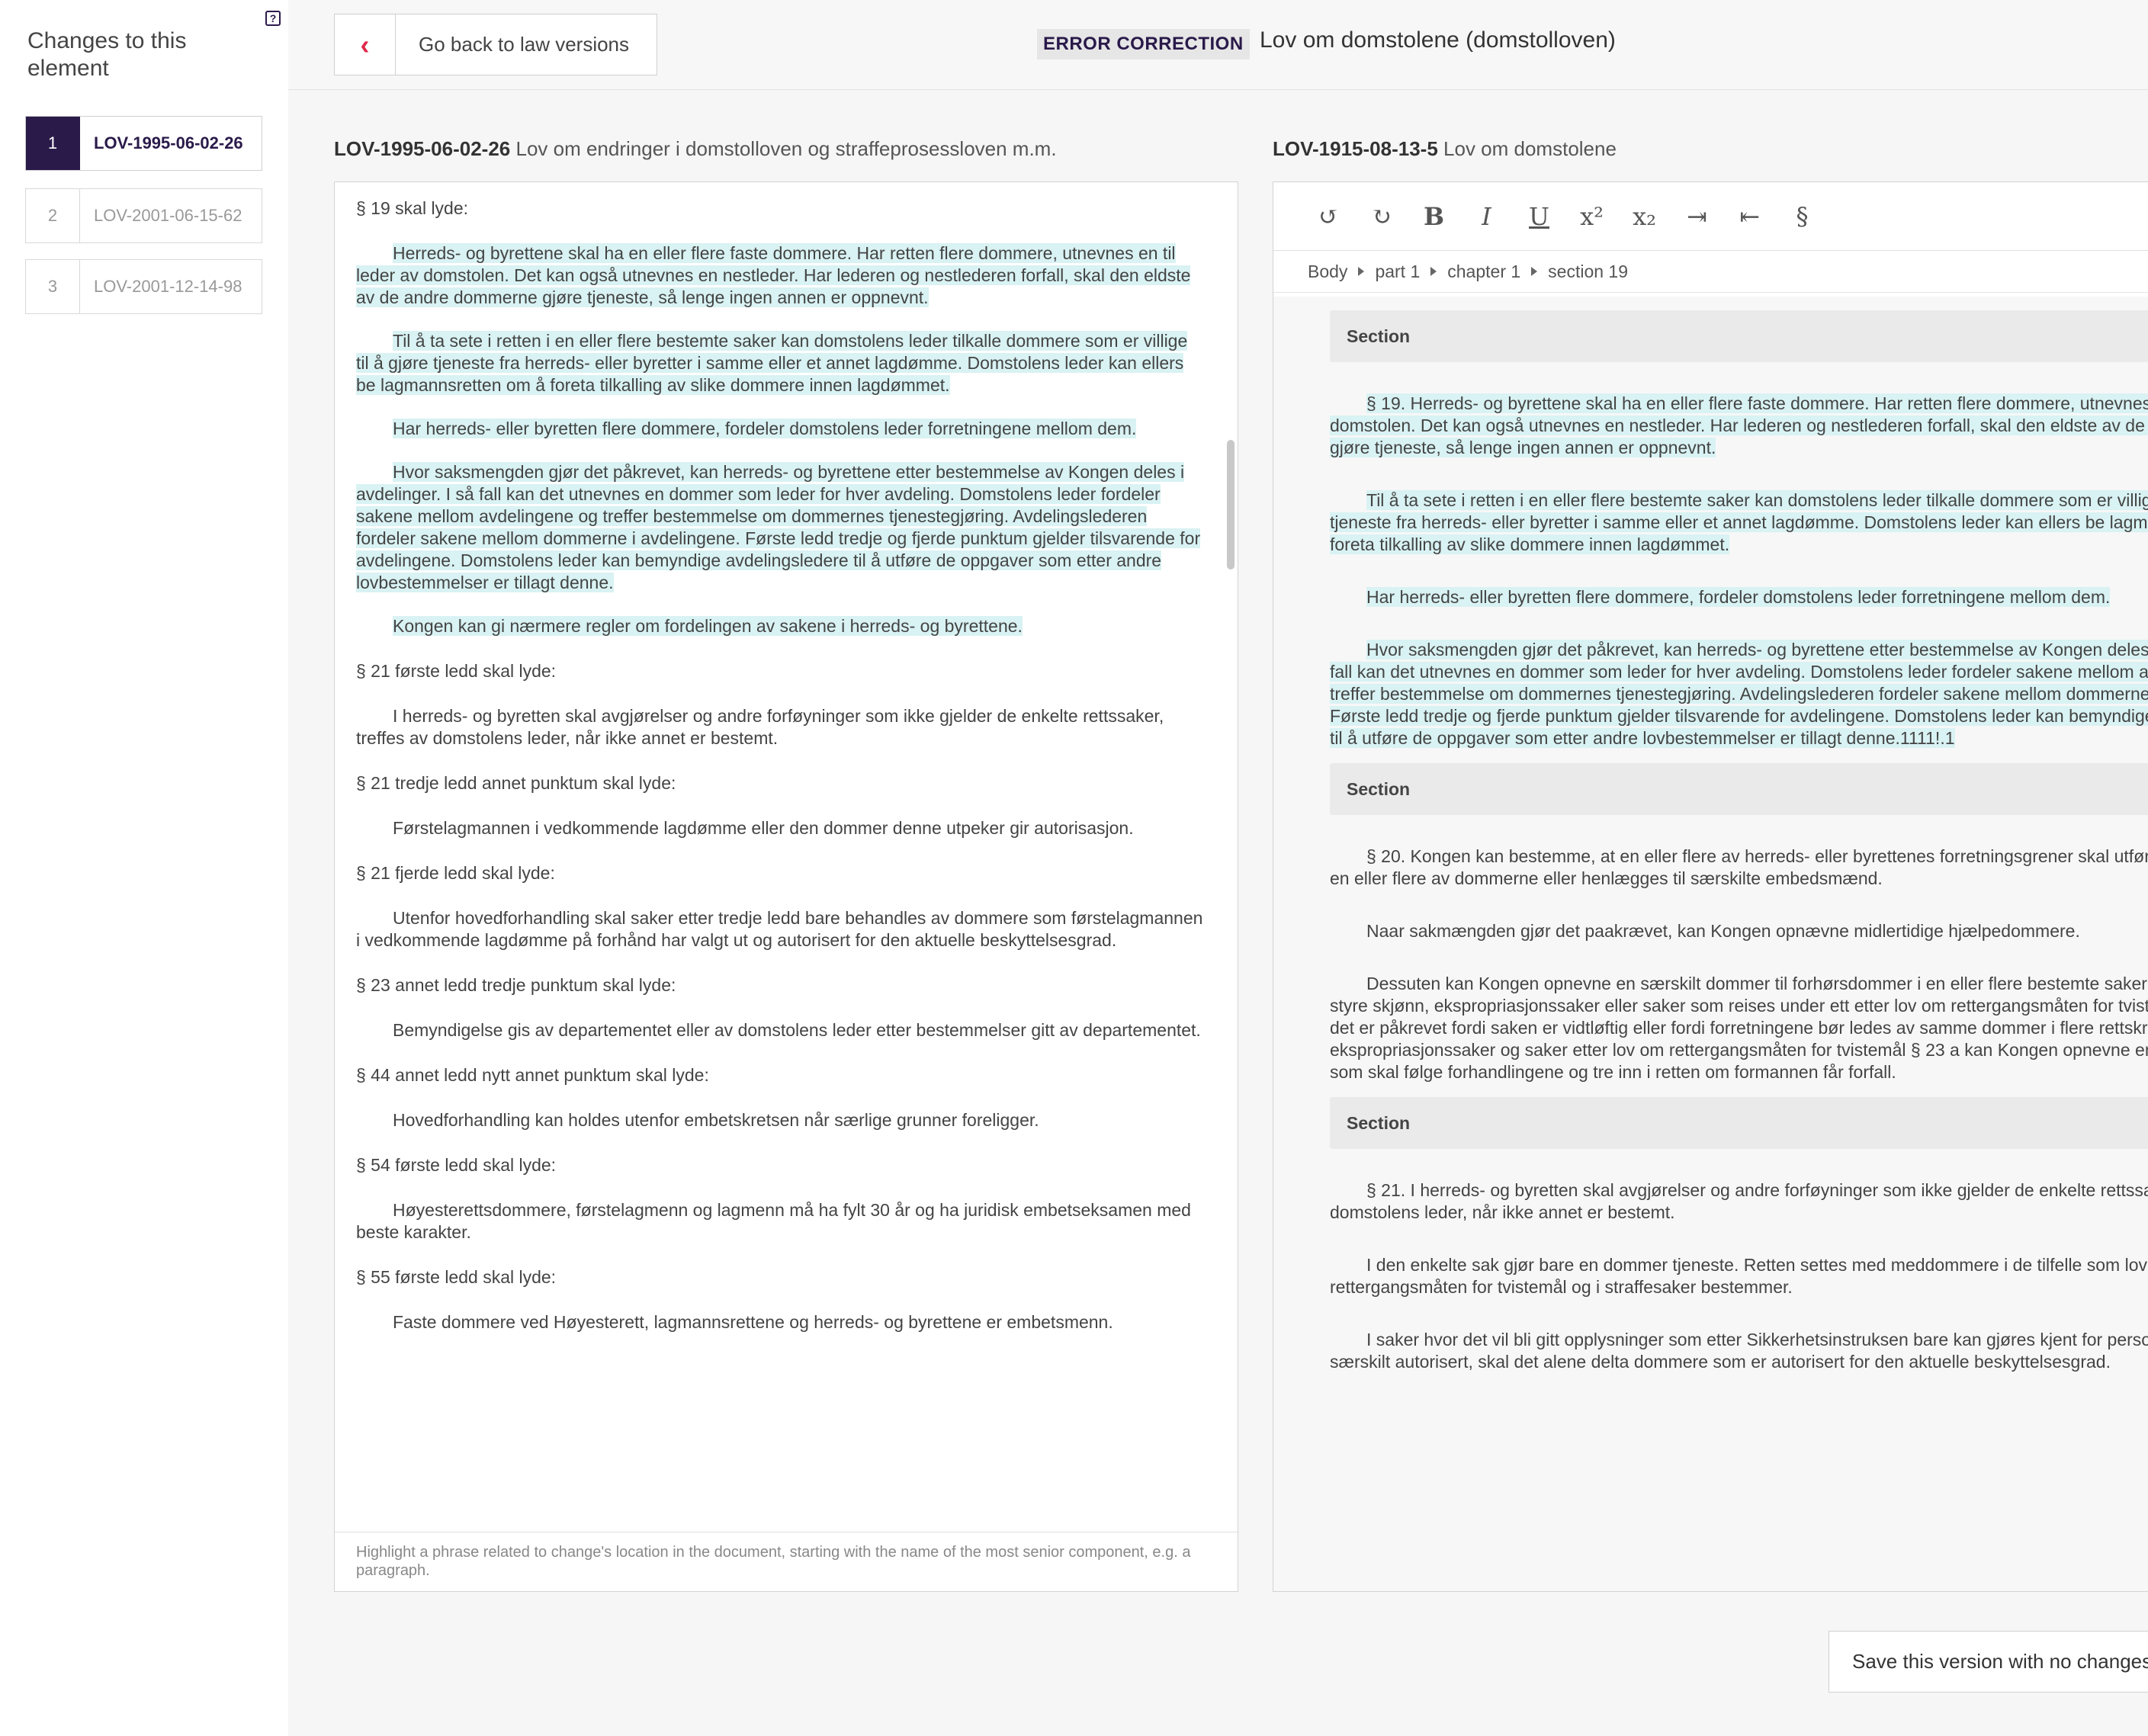  I want to click on indent-icon: ⇥, so click(1697, 216).